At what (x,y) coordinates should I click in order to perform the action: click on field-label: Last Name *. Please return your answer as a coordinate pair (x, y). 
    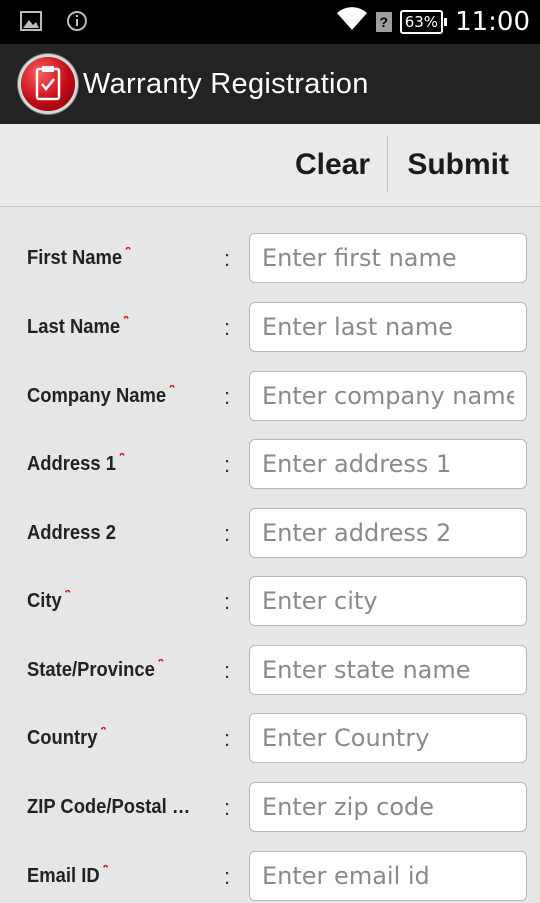
    Looking at the image, I should click on (114, 327).